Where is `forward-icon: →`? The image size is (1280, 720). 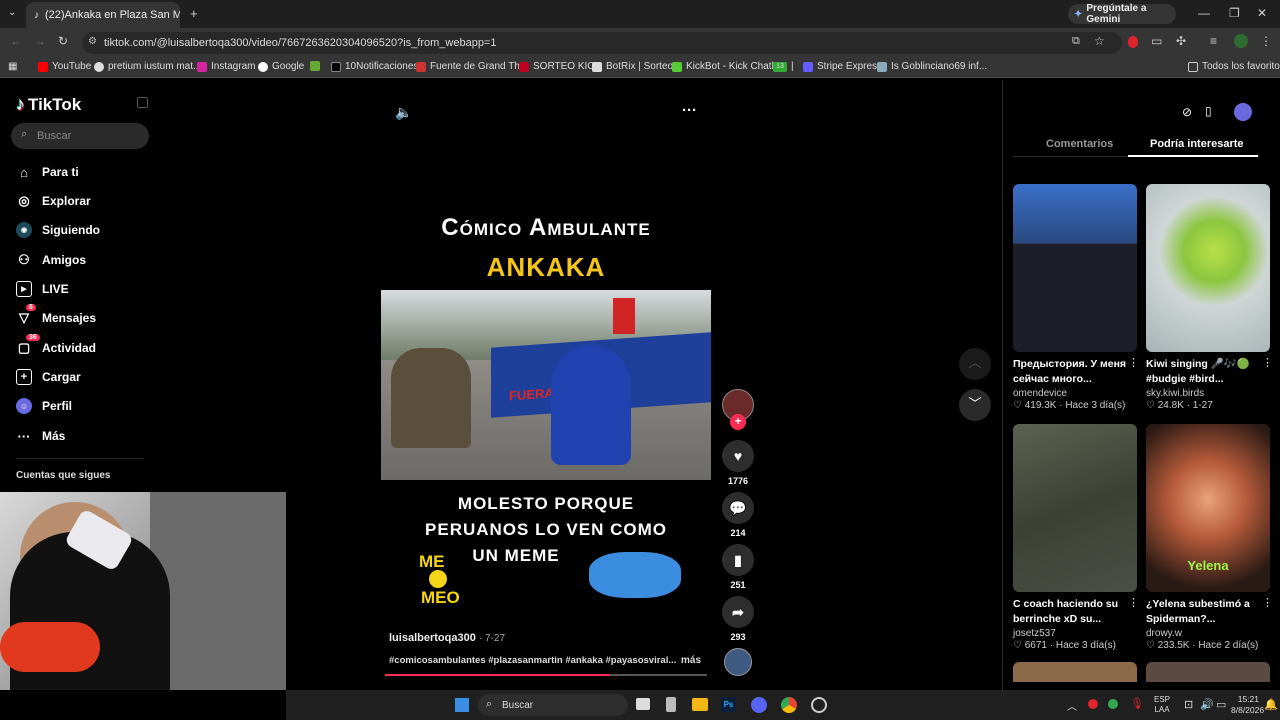 forward-icon: → is located at coordinates (40, 41).